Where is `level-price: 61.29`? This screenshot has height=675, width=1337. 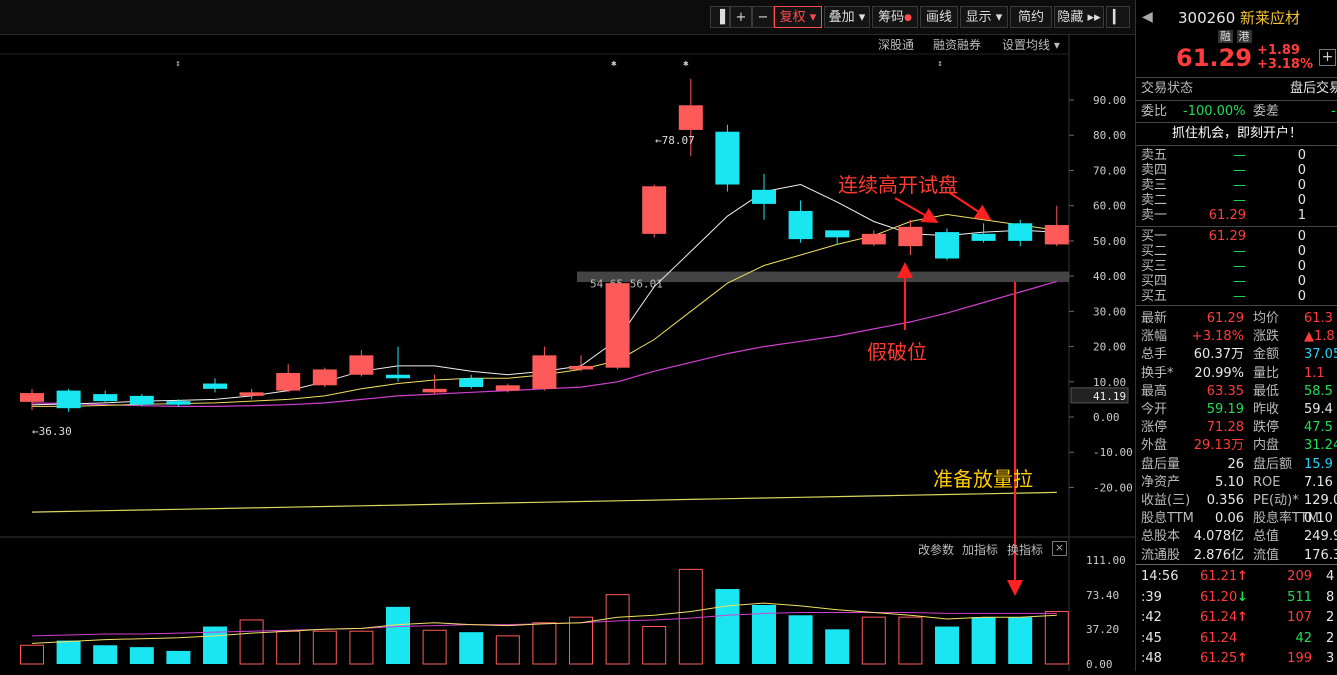
level-price: 61.29 is located at coordinates (1227, 215).